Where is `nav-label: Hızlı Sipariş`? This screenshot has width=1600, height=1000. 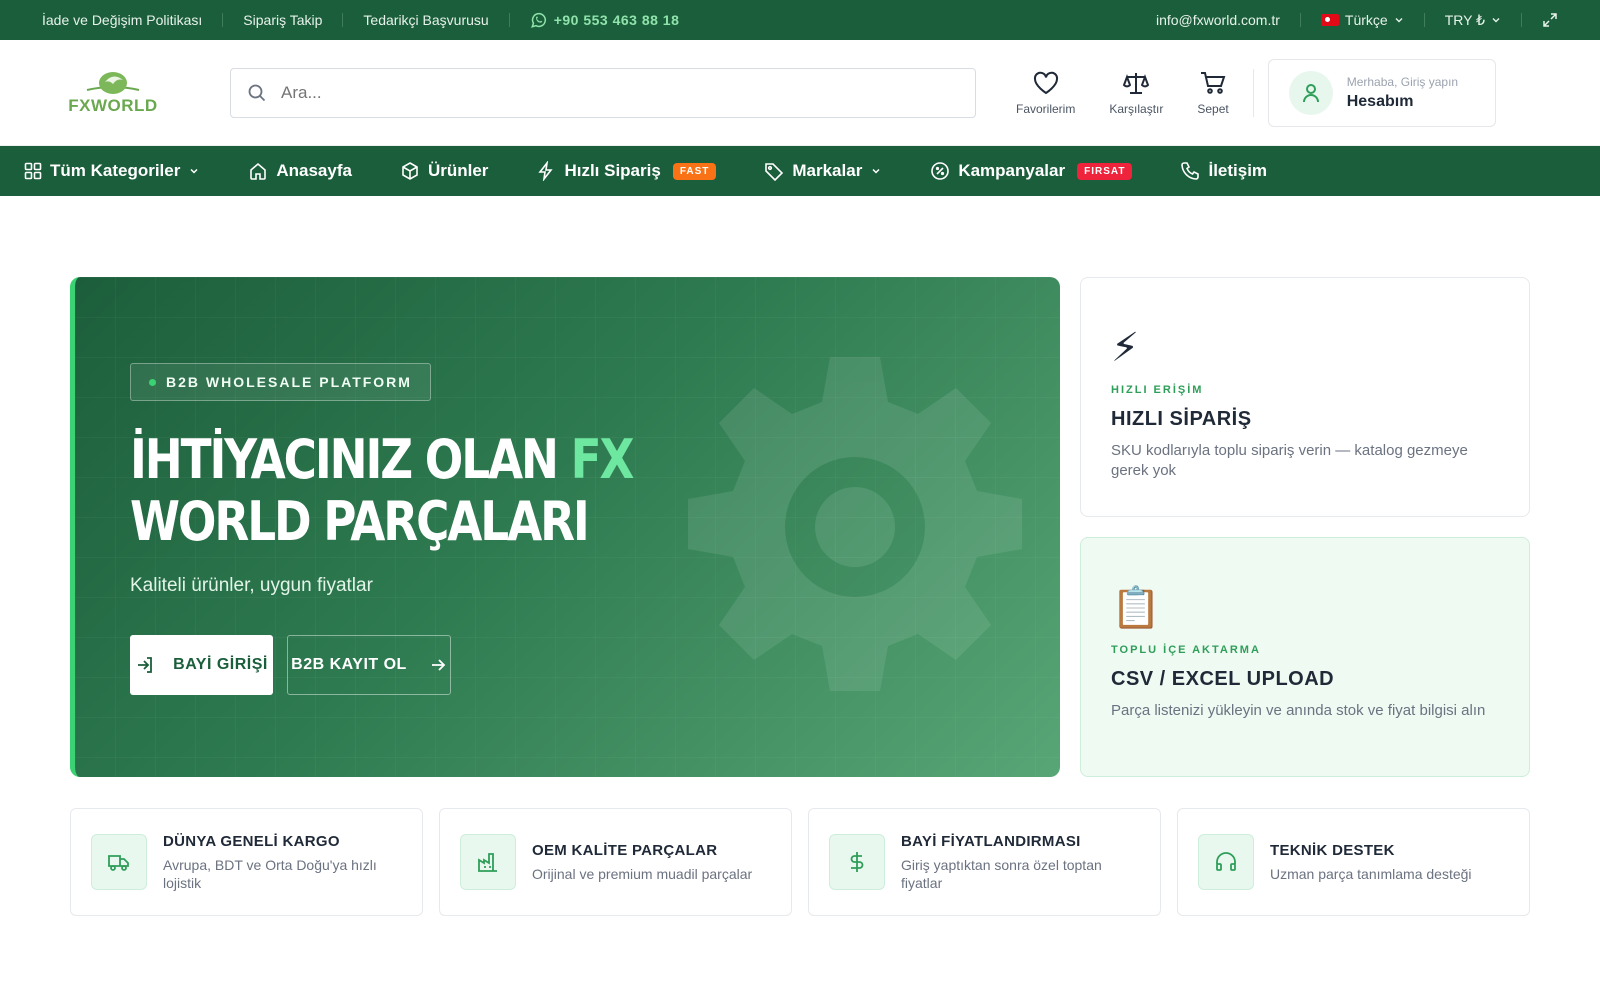 nav-label: Hızlı Sipariş is located at coordinates (612, 170).